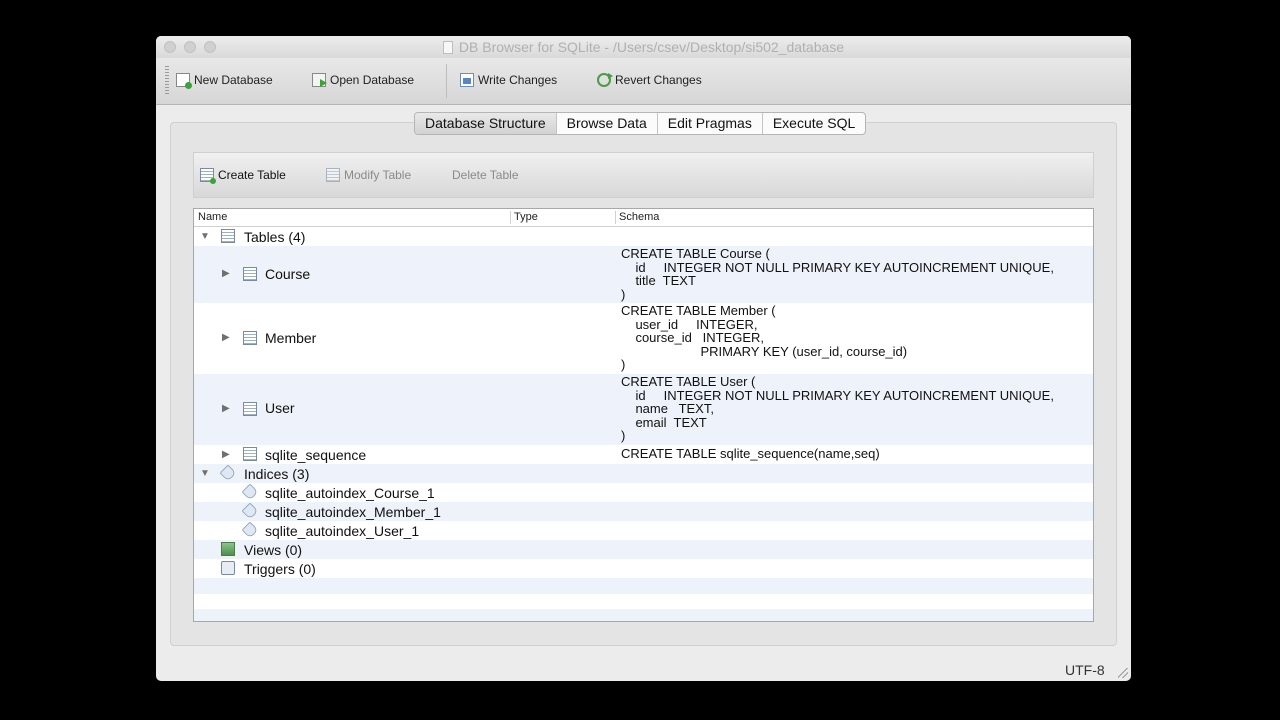  I want to click on revert-changes-button: Revert Changes, so click(649, 80).